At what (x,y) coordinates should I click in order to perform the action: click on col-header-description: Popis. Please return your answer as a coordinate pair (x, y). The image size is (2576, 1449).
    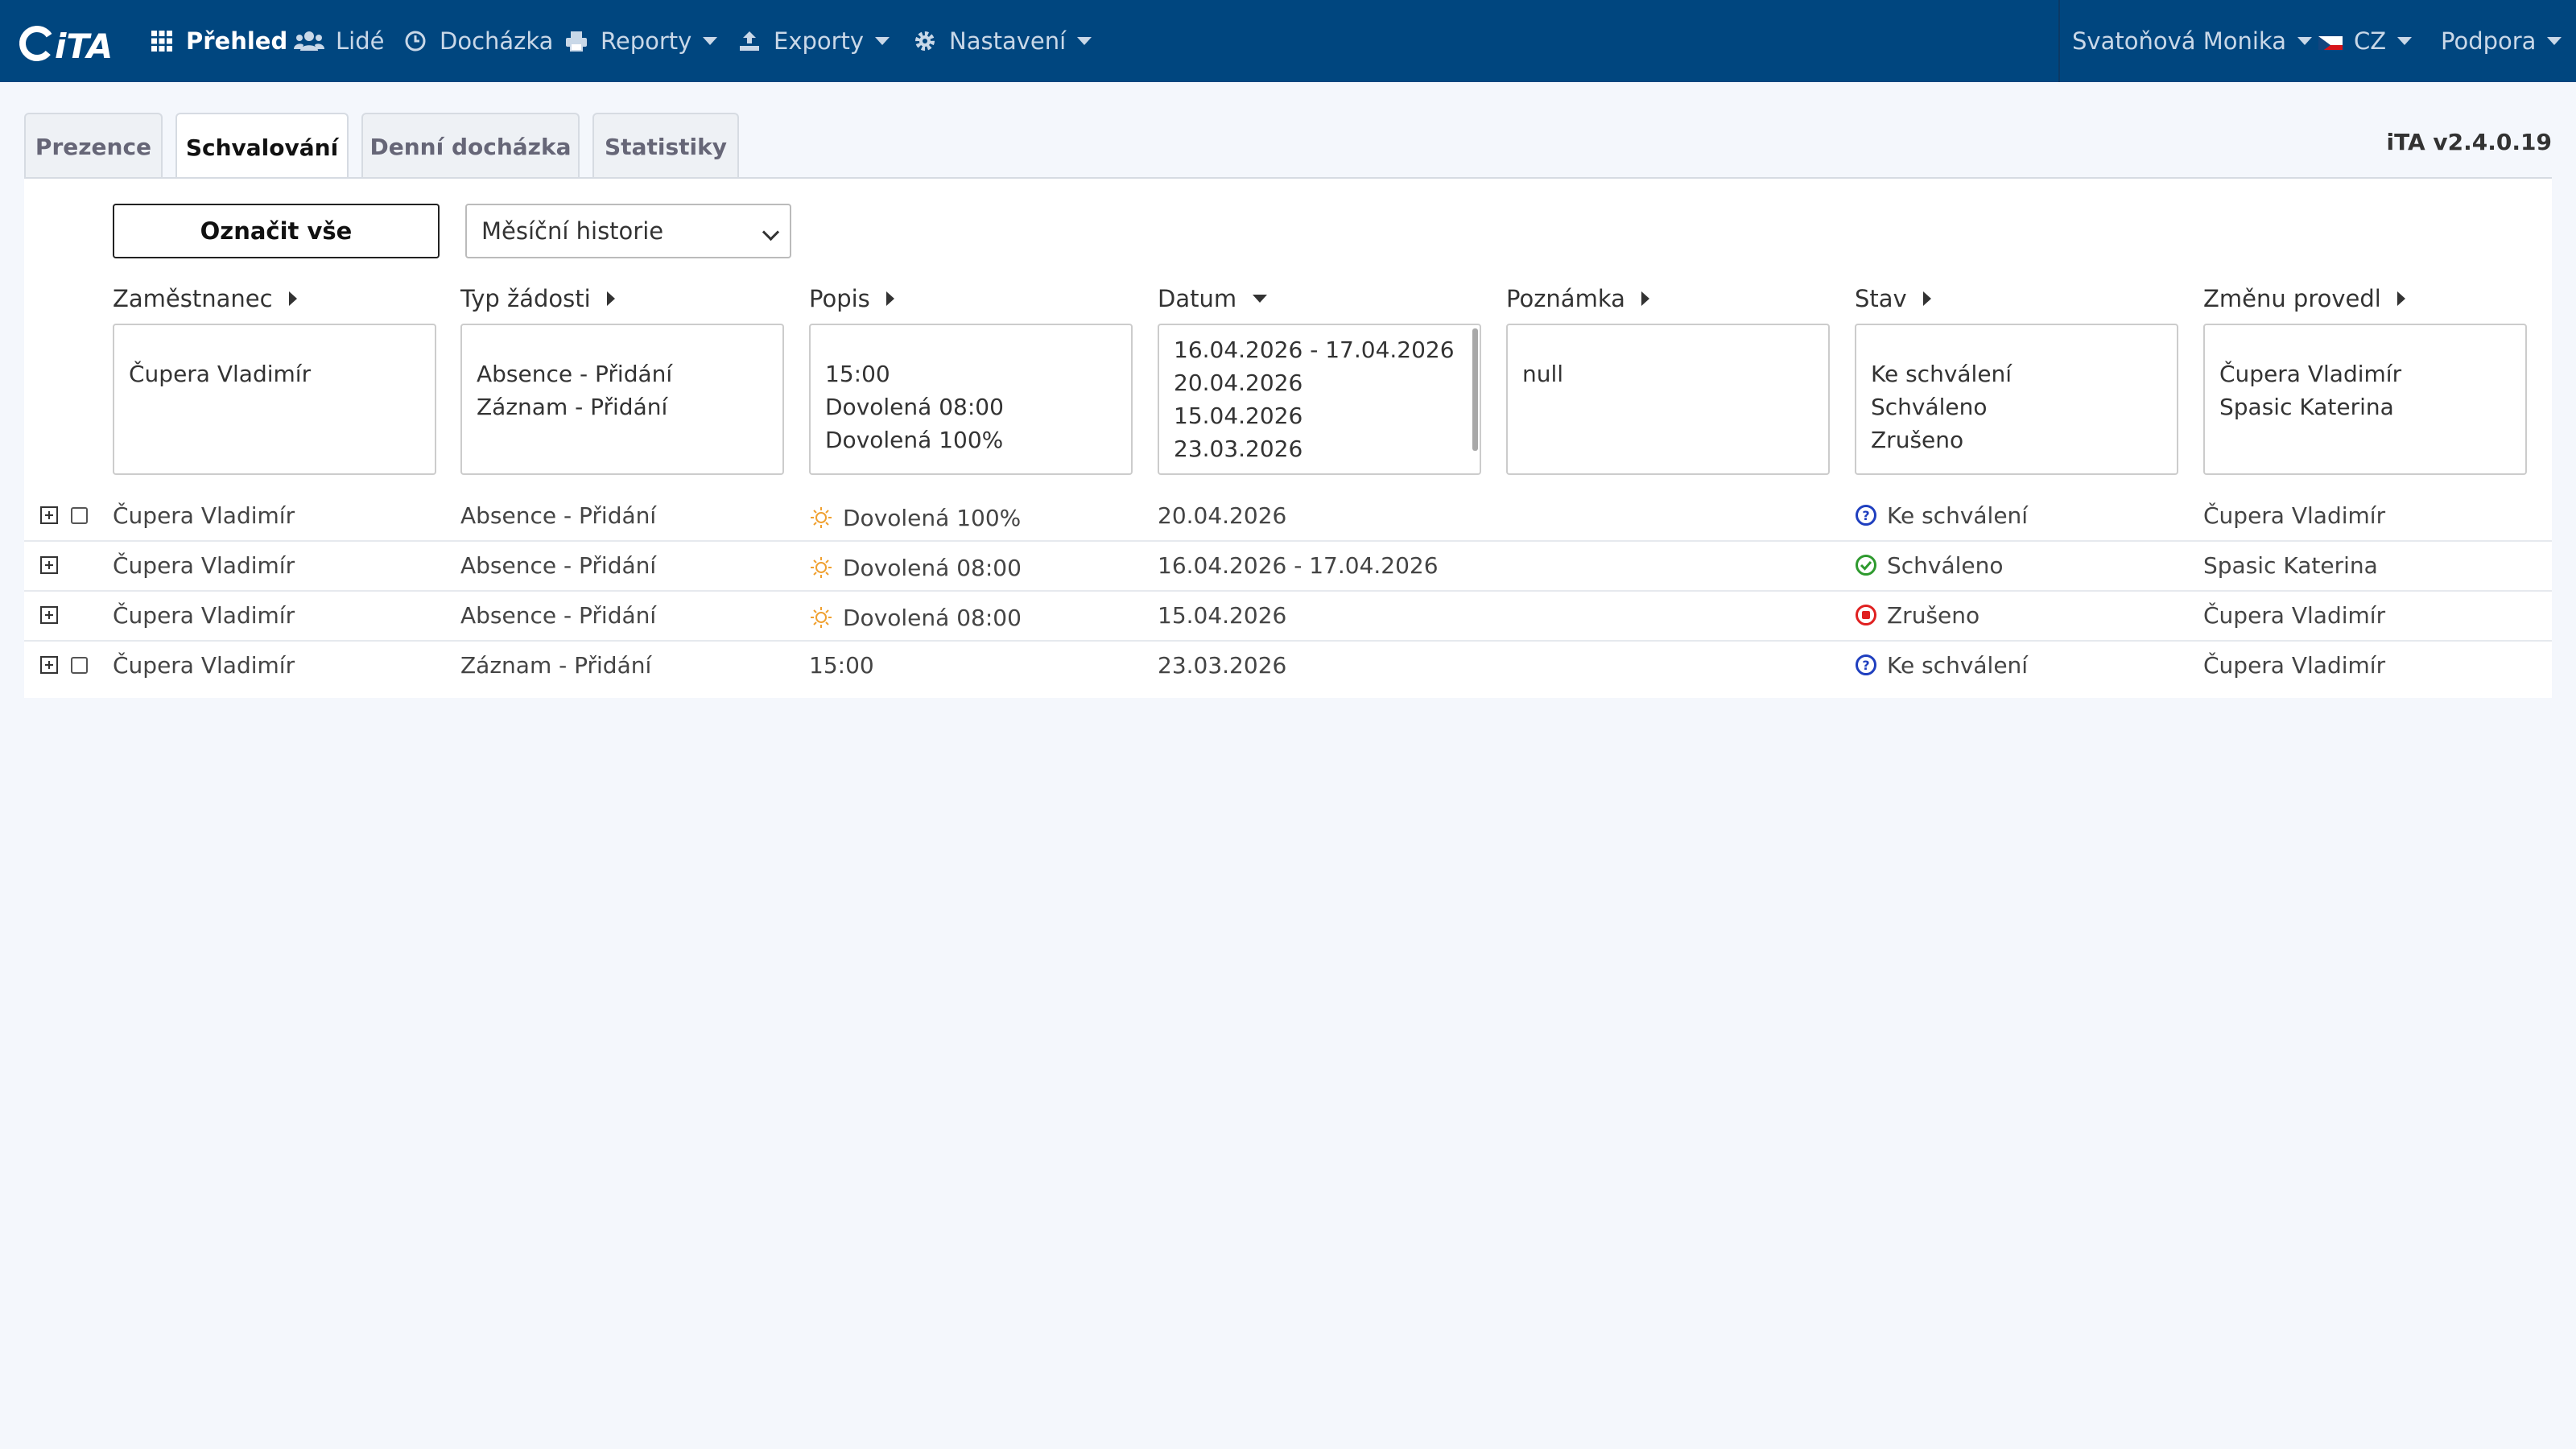
    Looking at the image, I should click on (851, 299).